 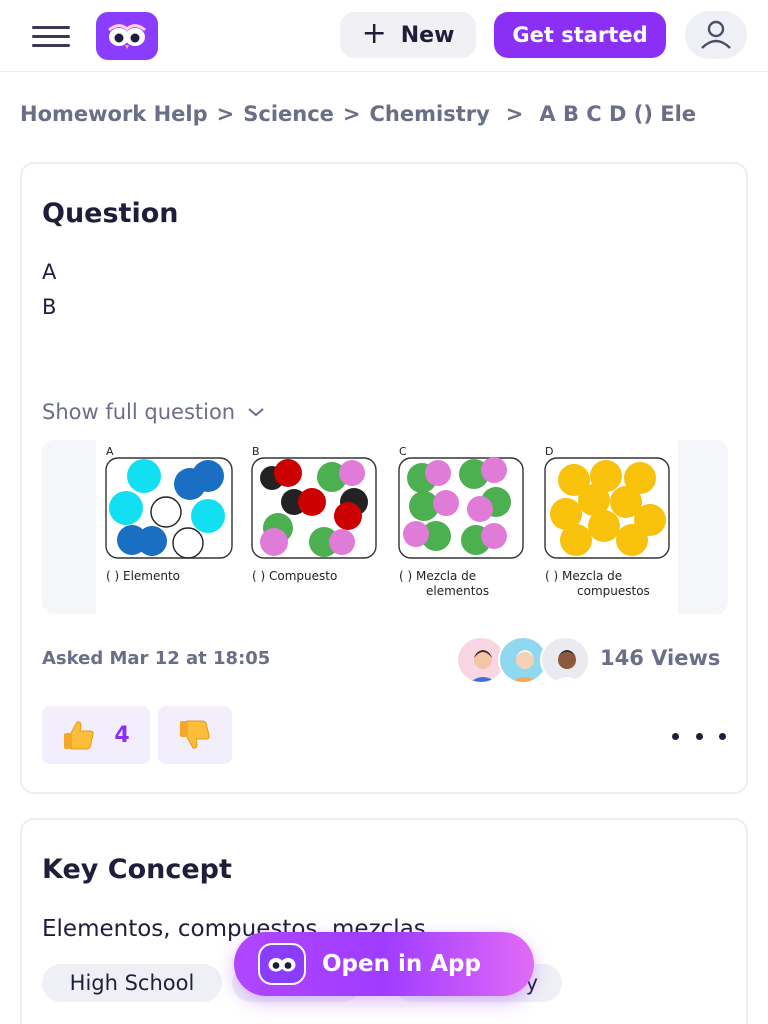 What do you see at coordinates (96, 735) in the screenshot?
I see `like-button: 4` at bounding box center [96, 735].